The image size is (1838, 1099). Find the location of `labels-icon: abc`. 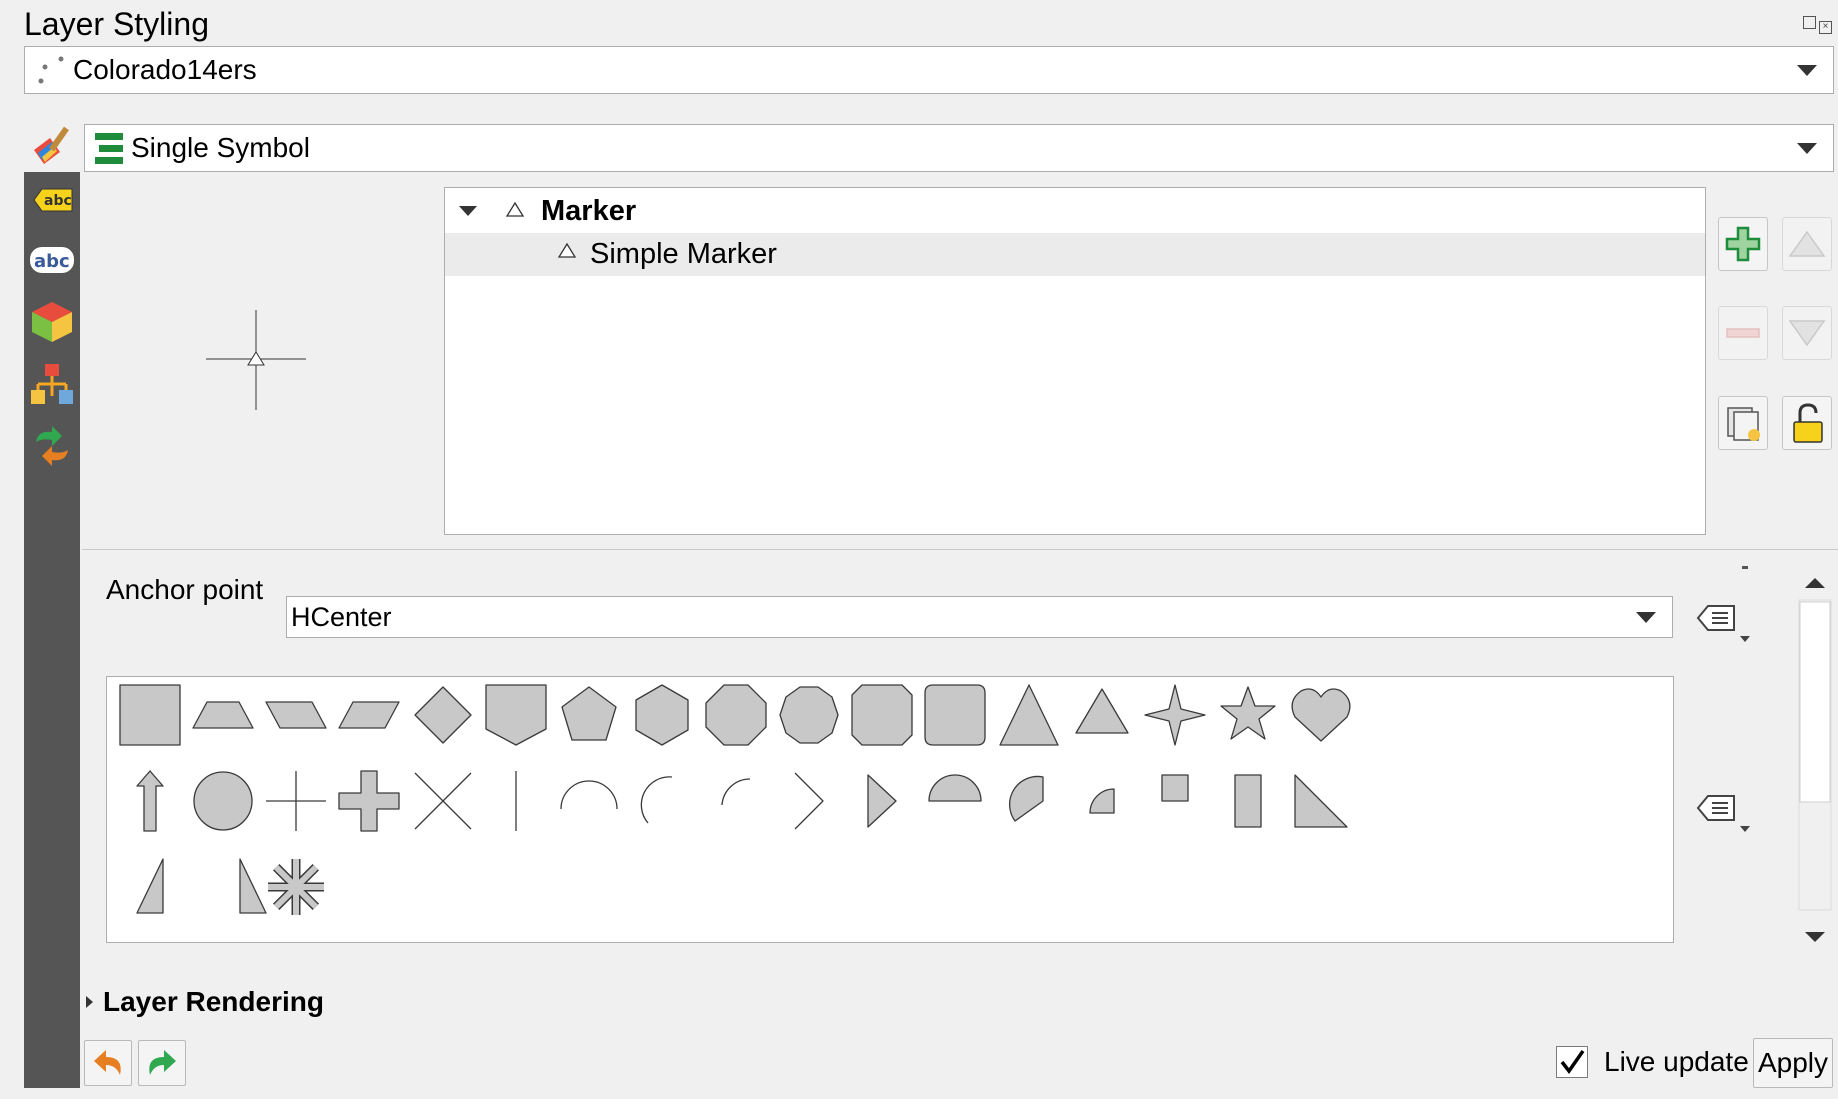

labels-icon: abc is located at coordinates (52, 200).